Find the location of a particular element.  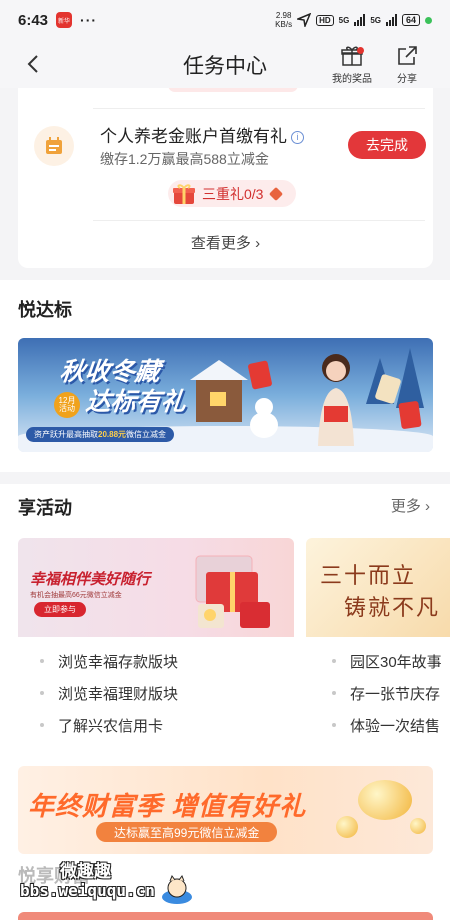

triple-gift-label: 三重礼0/3 is located at coordinates (233, 193).